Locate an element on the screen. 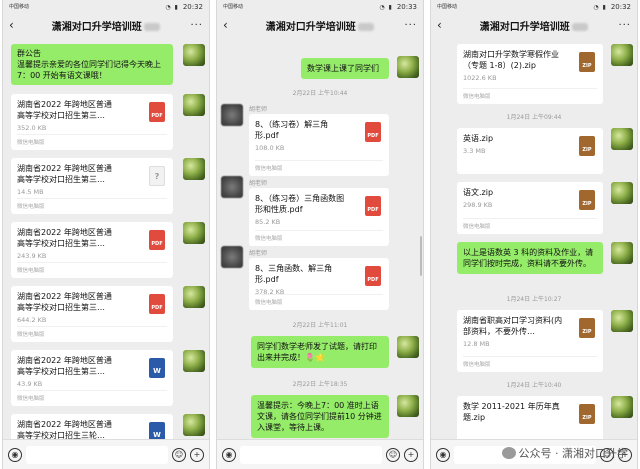 This screenshot has height=469, width=640. announcement-bubble: 群公告 温馨提示亲爱的各位同学们记得今天晚上7：00 开始有语文课哦！ is located at coordinates (92, 64).